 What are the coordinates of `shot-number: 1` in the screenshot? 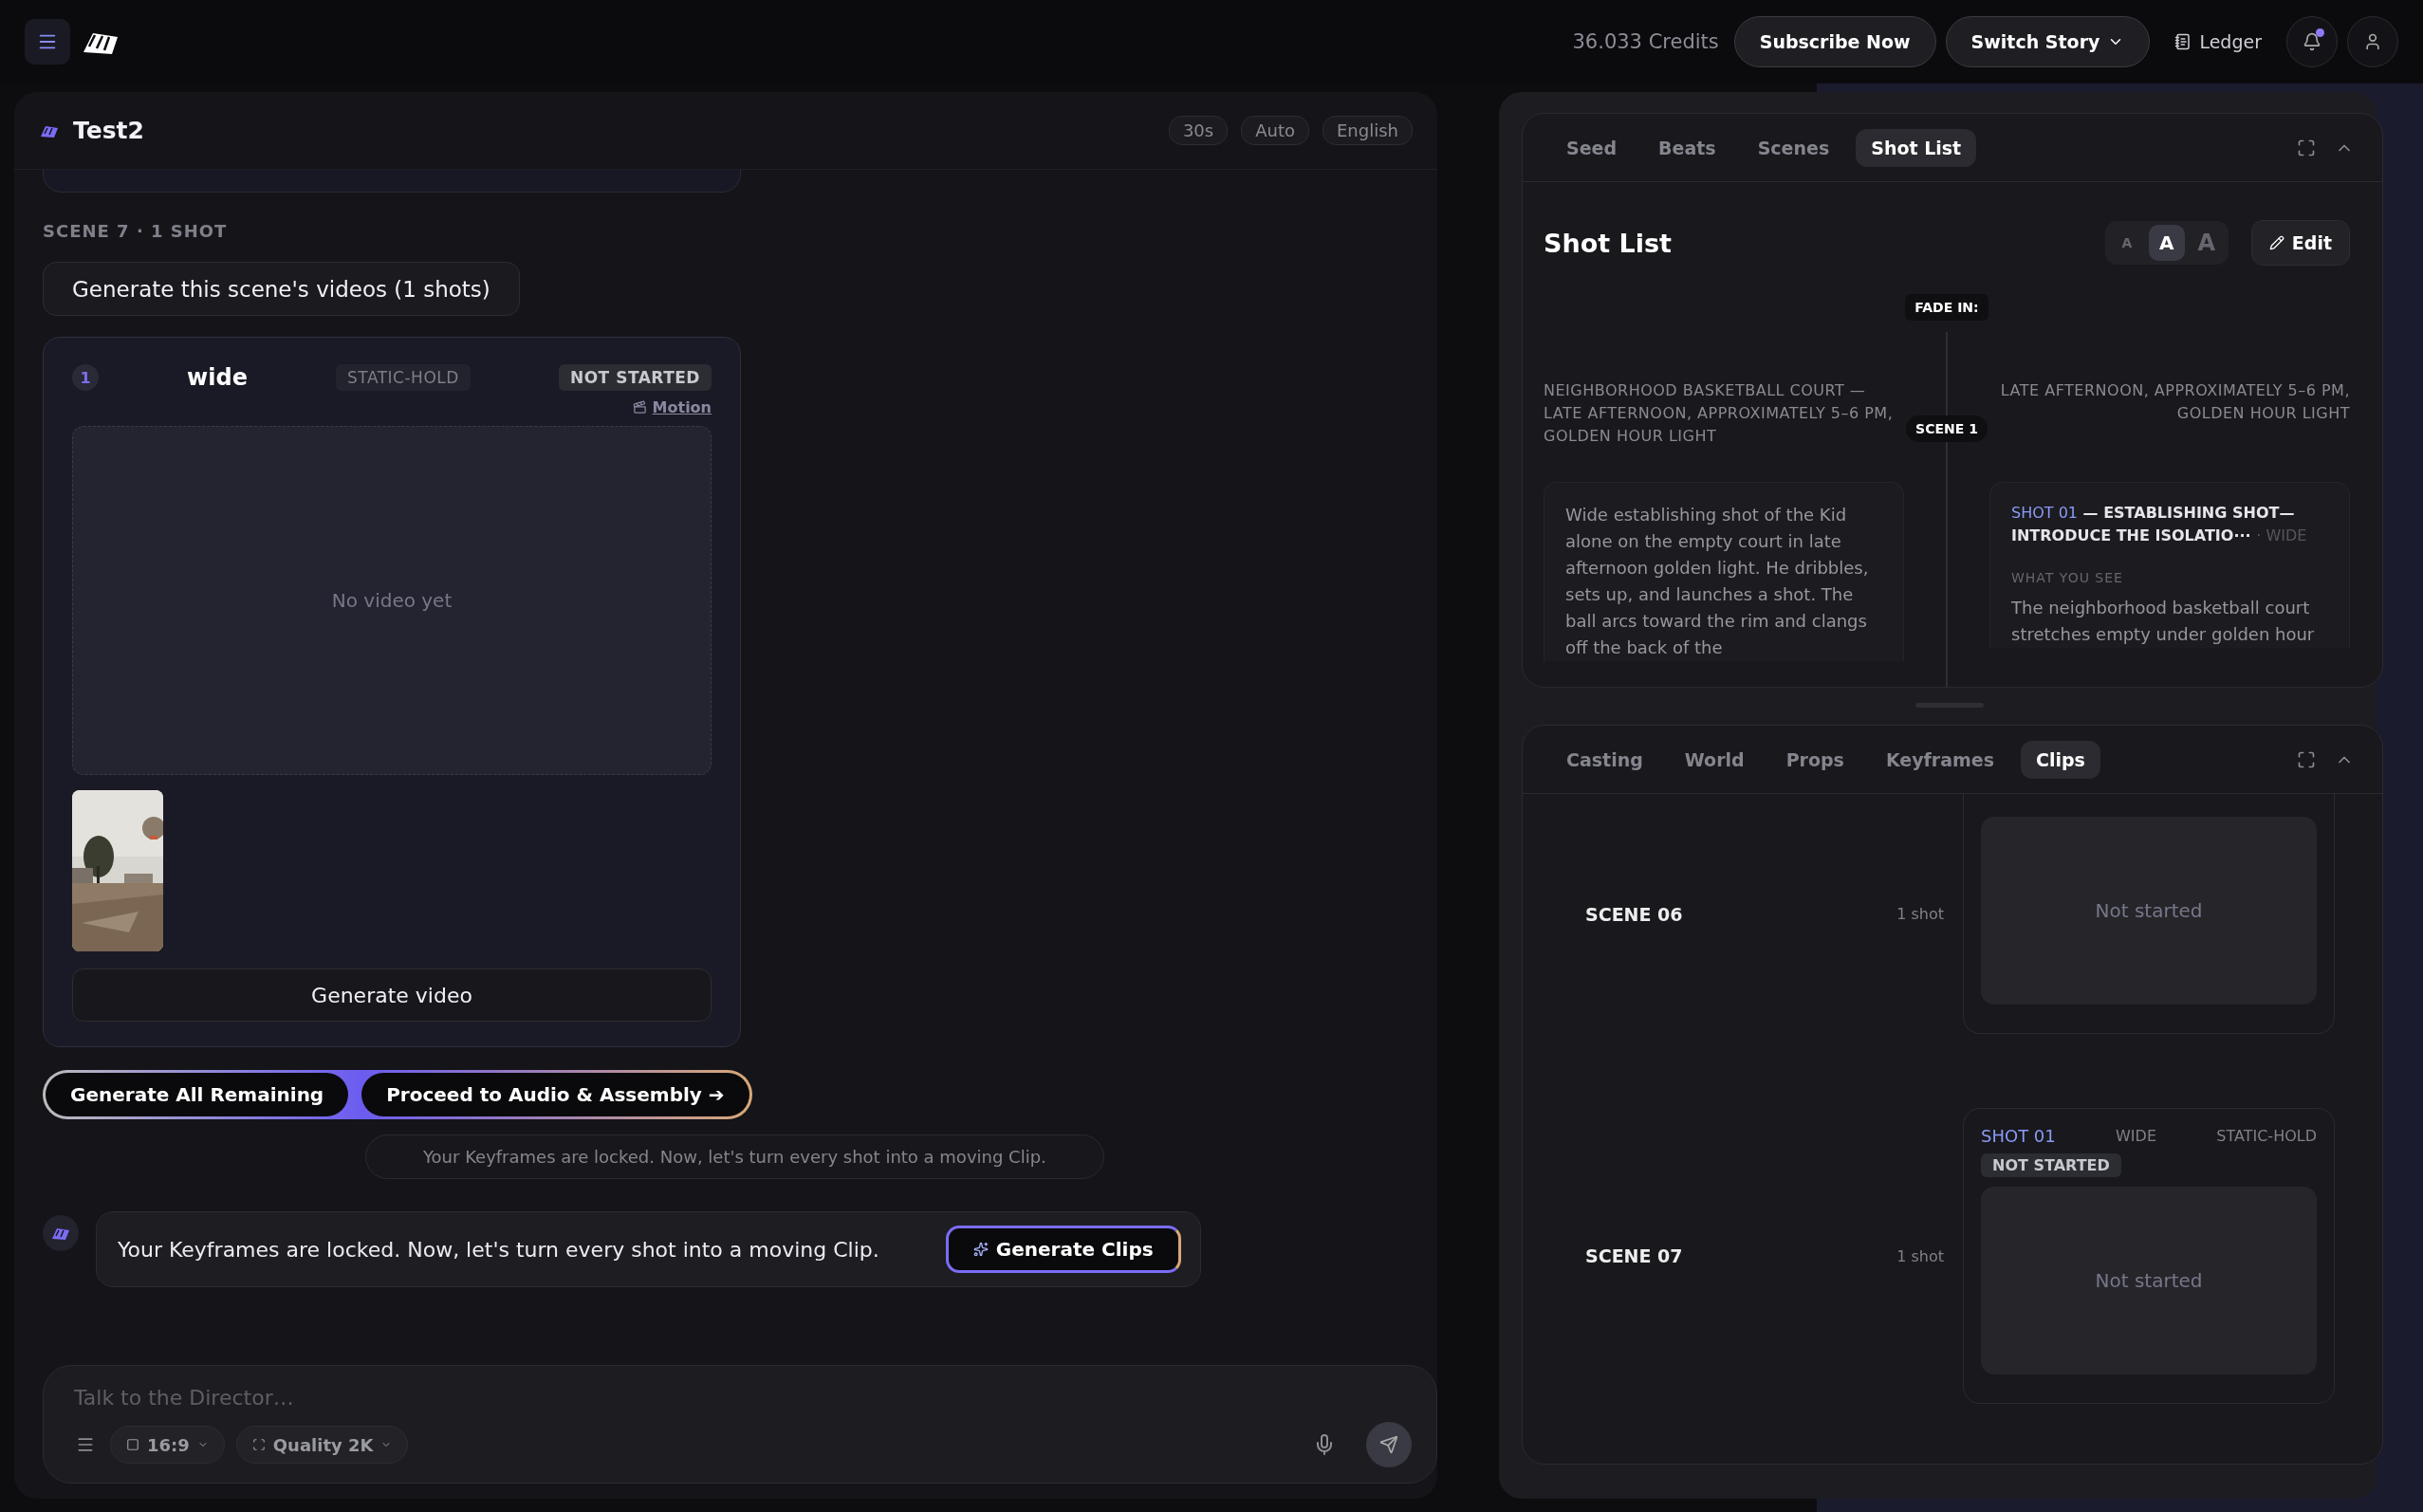 It's located at (85, 377).